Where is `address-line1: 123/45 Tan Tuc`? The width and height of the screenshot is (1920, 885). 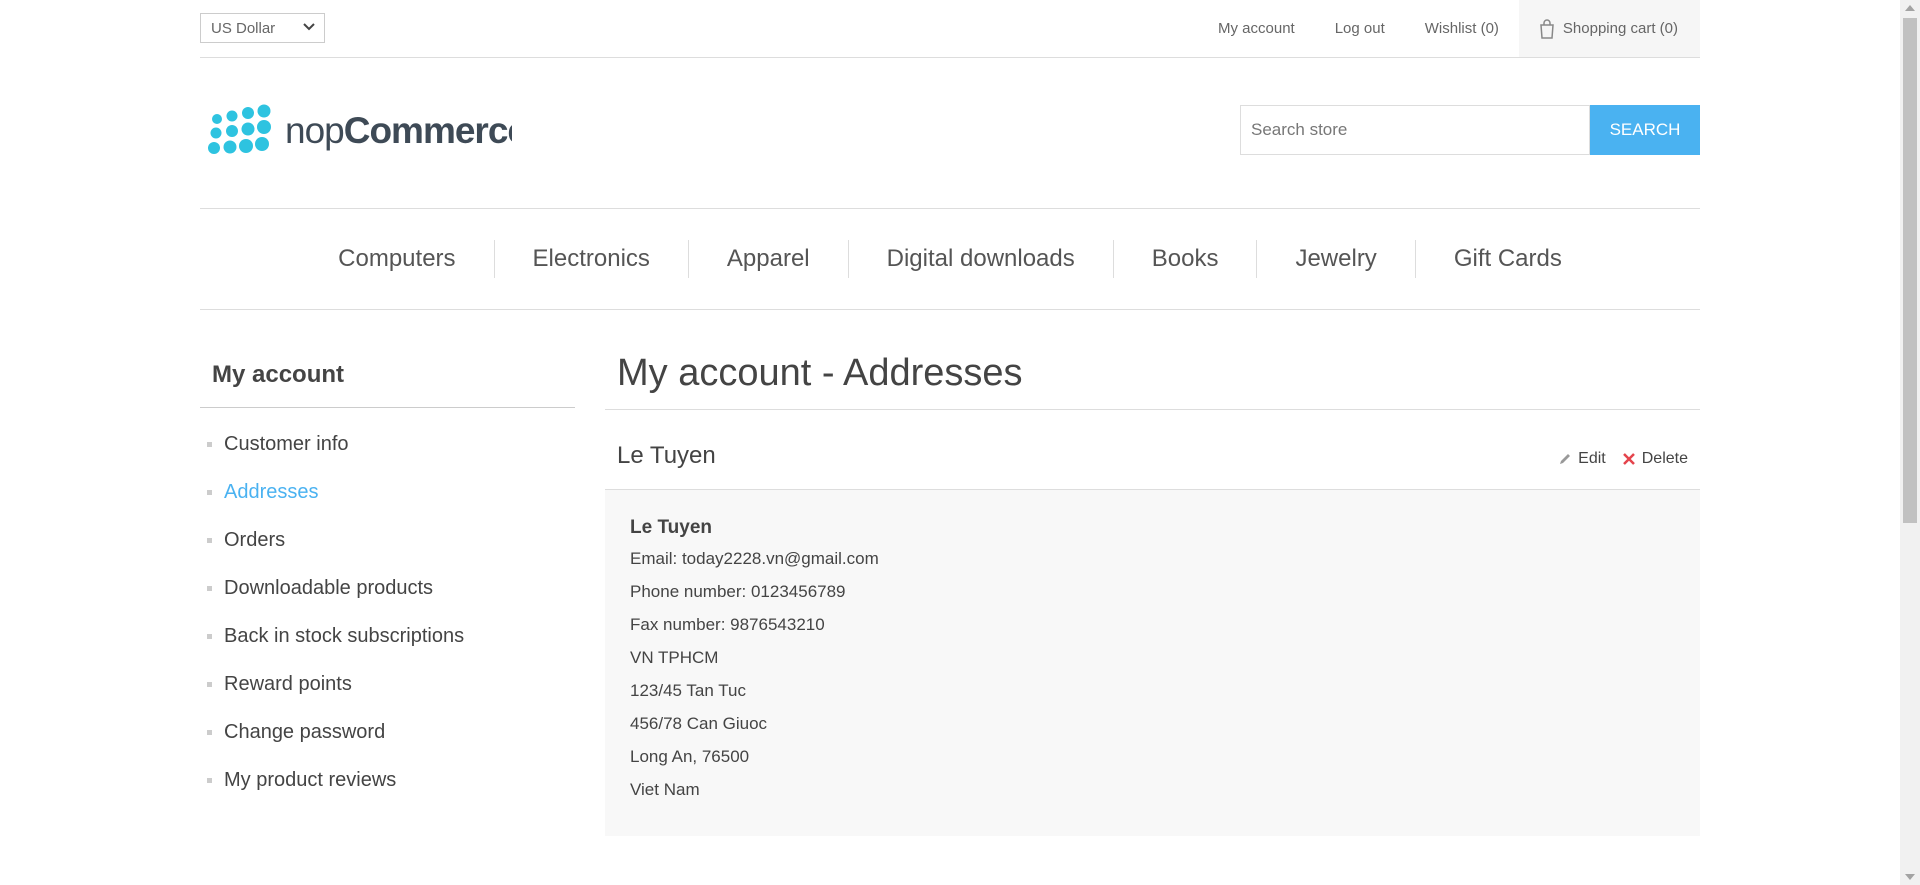
address-line1: 123/45 Tan Tuc is located at coordinates (688, 690).